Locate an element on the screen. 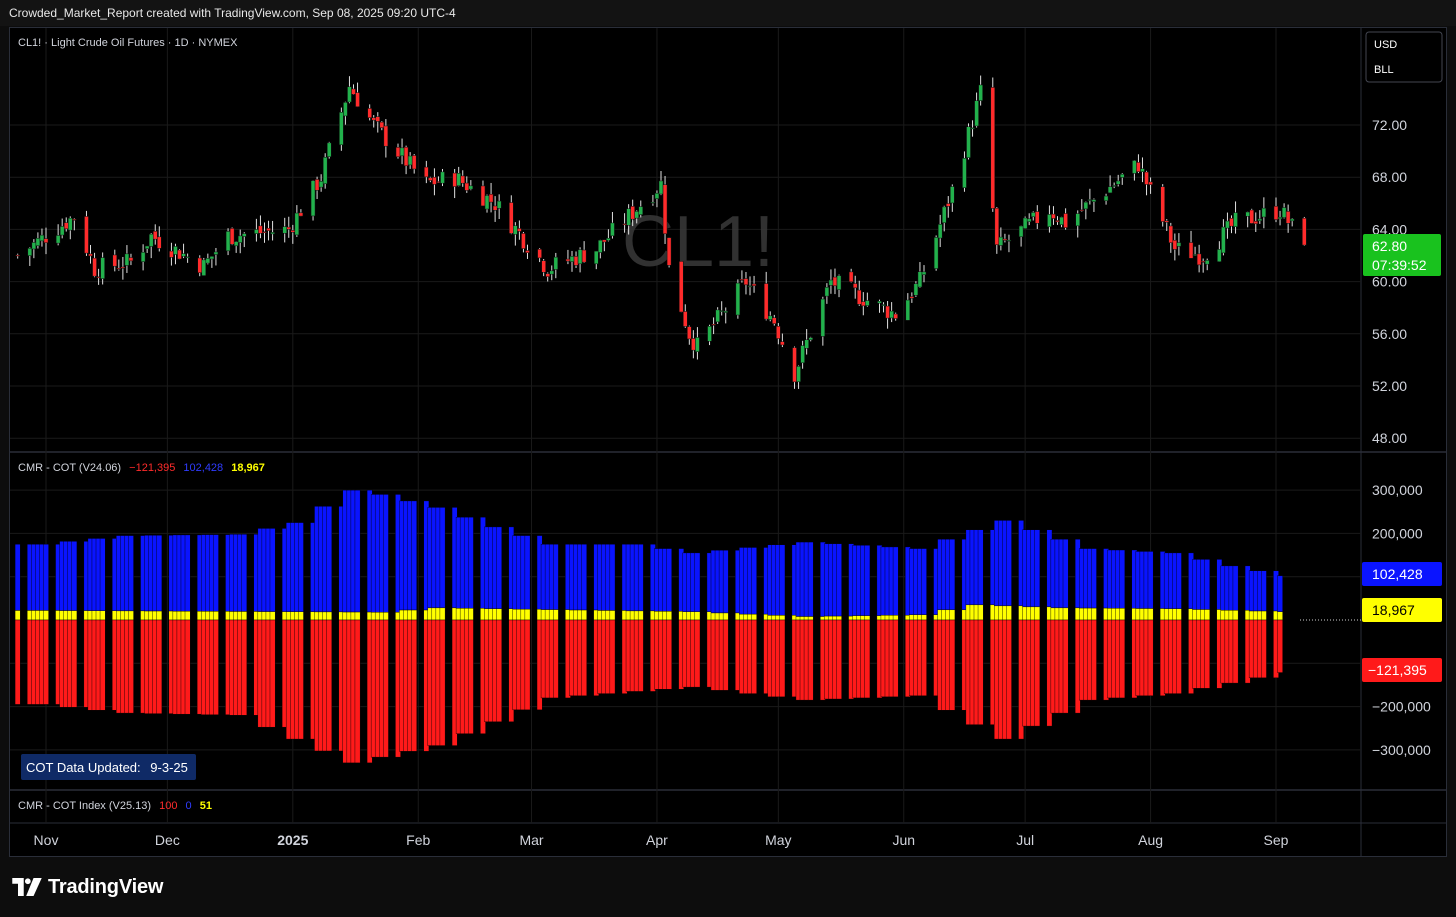 Image resolution: width=1456 pixels, height=917 pixels. currency-label: USD is located at coordinates (1385, 45).